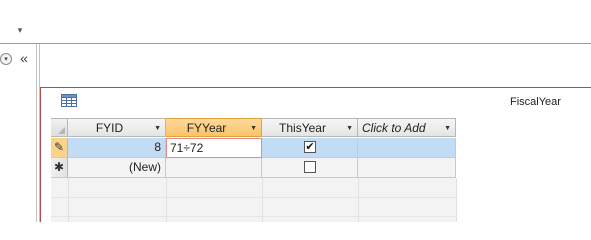  What do you see at coordinates (59, 168) in the screenshot?
I see `row-selector-new-icon: ✱` at bounding box center [59, 168].